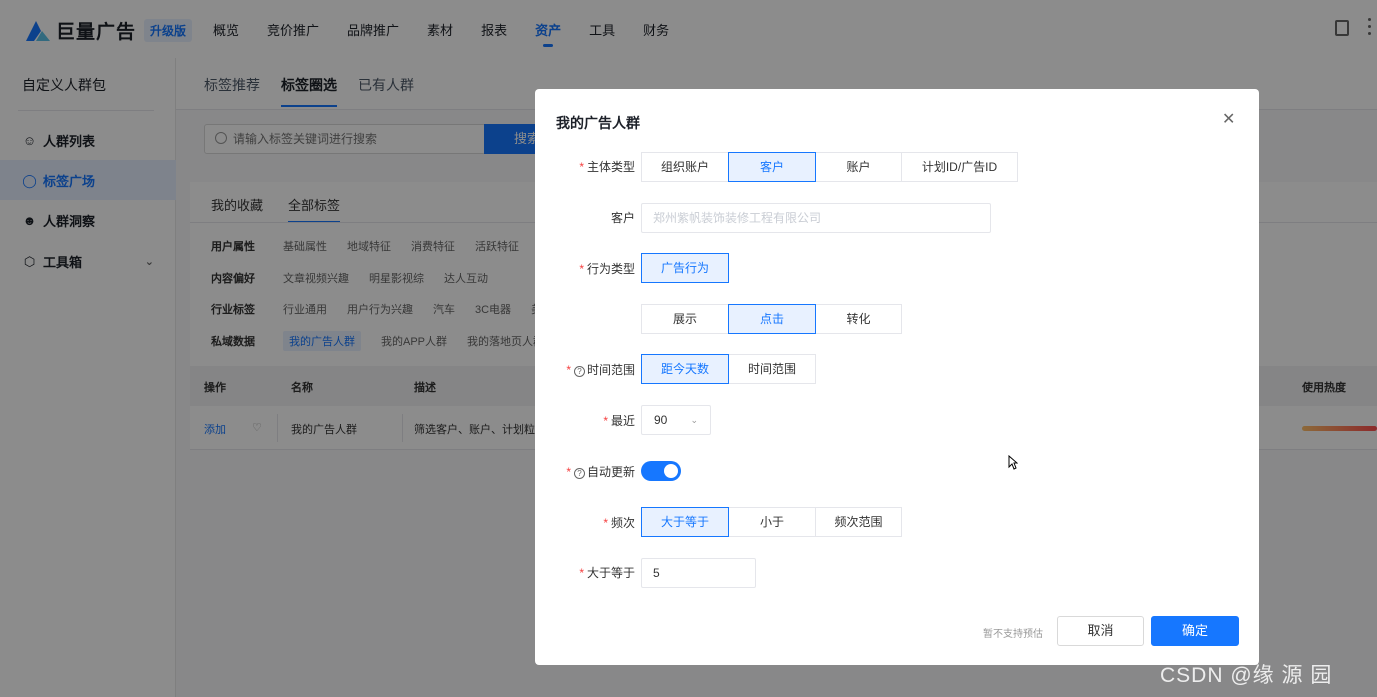  What do you see at coordinates (676, 420) in the screenshot?
I see `recent-days-select: 90 ⌄` at bounding box center [676, 420].